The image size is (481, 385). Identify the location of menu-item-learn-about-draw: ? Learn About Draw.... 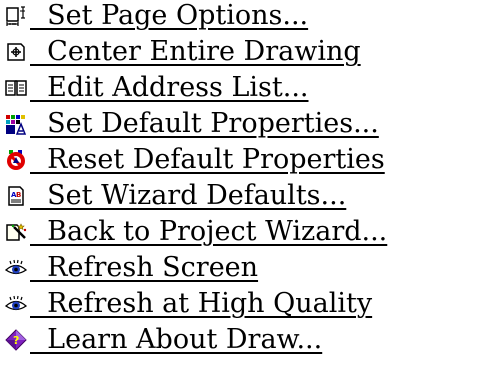
(240, 342).